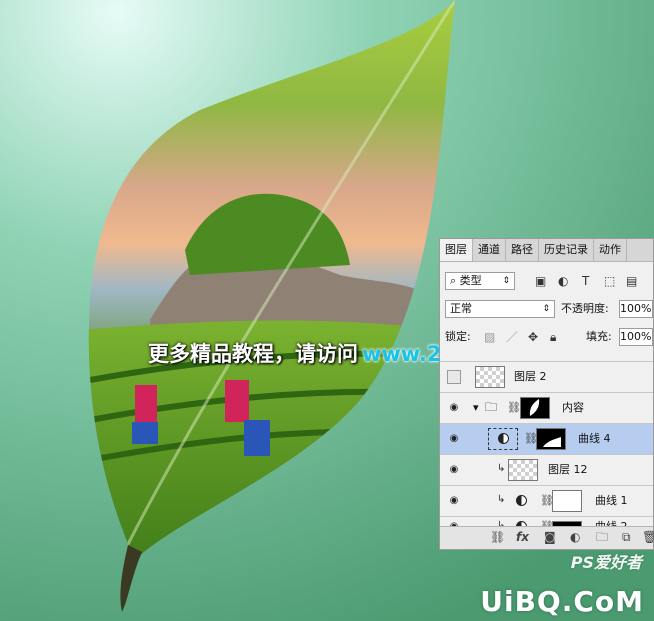 The image size is (654, 621). I want to click on opacity-label: 不透明度:, so click(585, 308).